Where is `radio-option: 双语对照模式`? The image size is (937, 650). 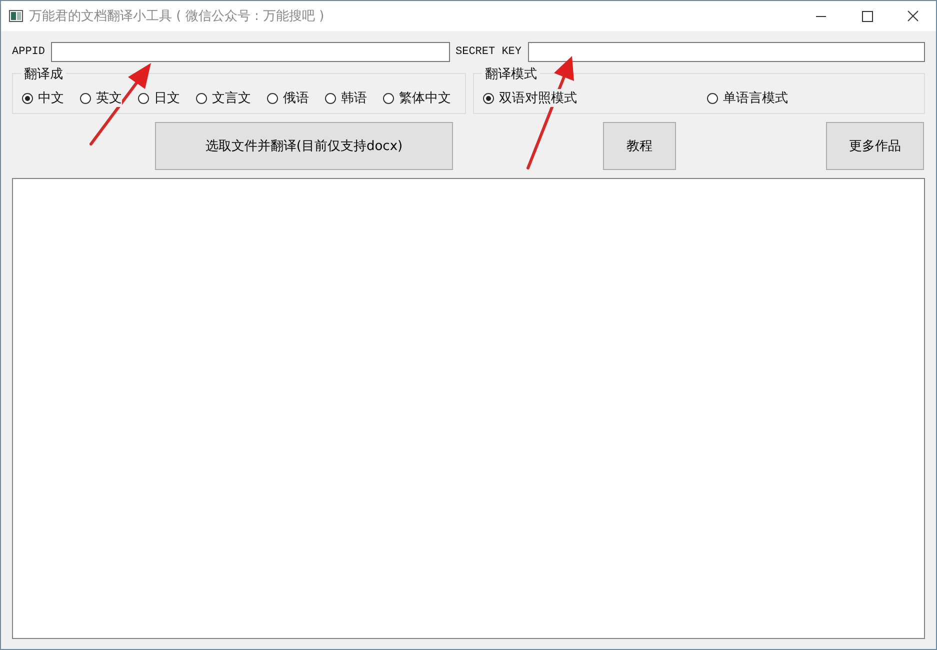 radio-option: 双语对照模式 is located at coordinates (530, 98).